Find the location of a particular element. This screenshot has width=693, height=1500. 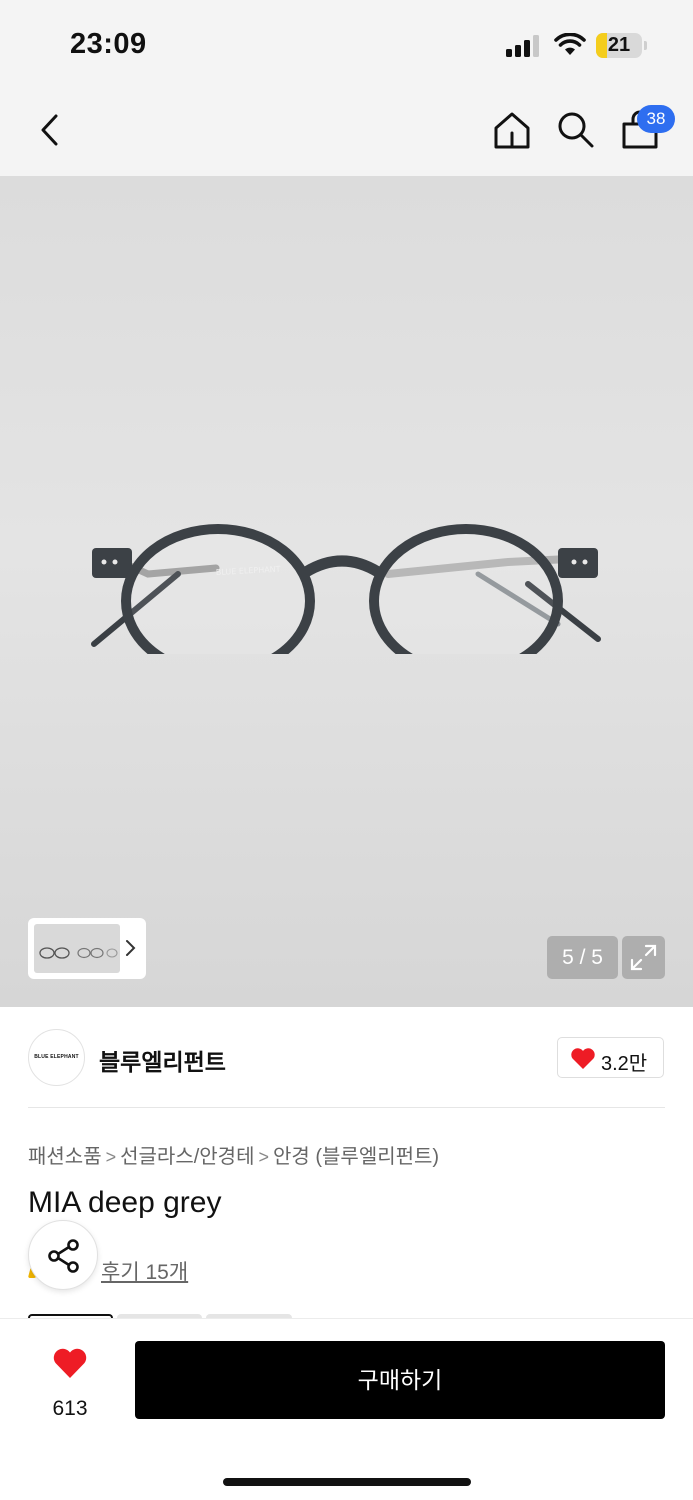

expand-icon is located at coordinates (643, 957).